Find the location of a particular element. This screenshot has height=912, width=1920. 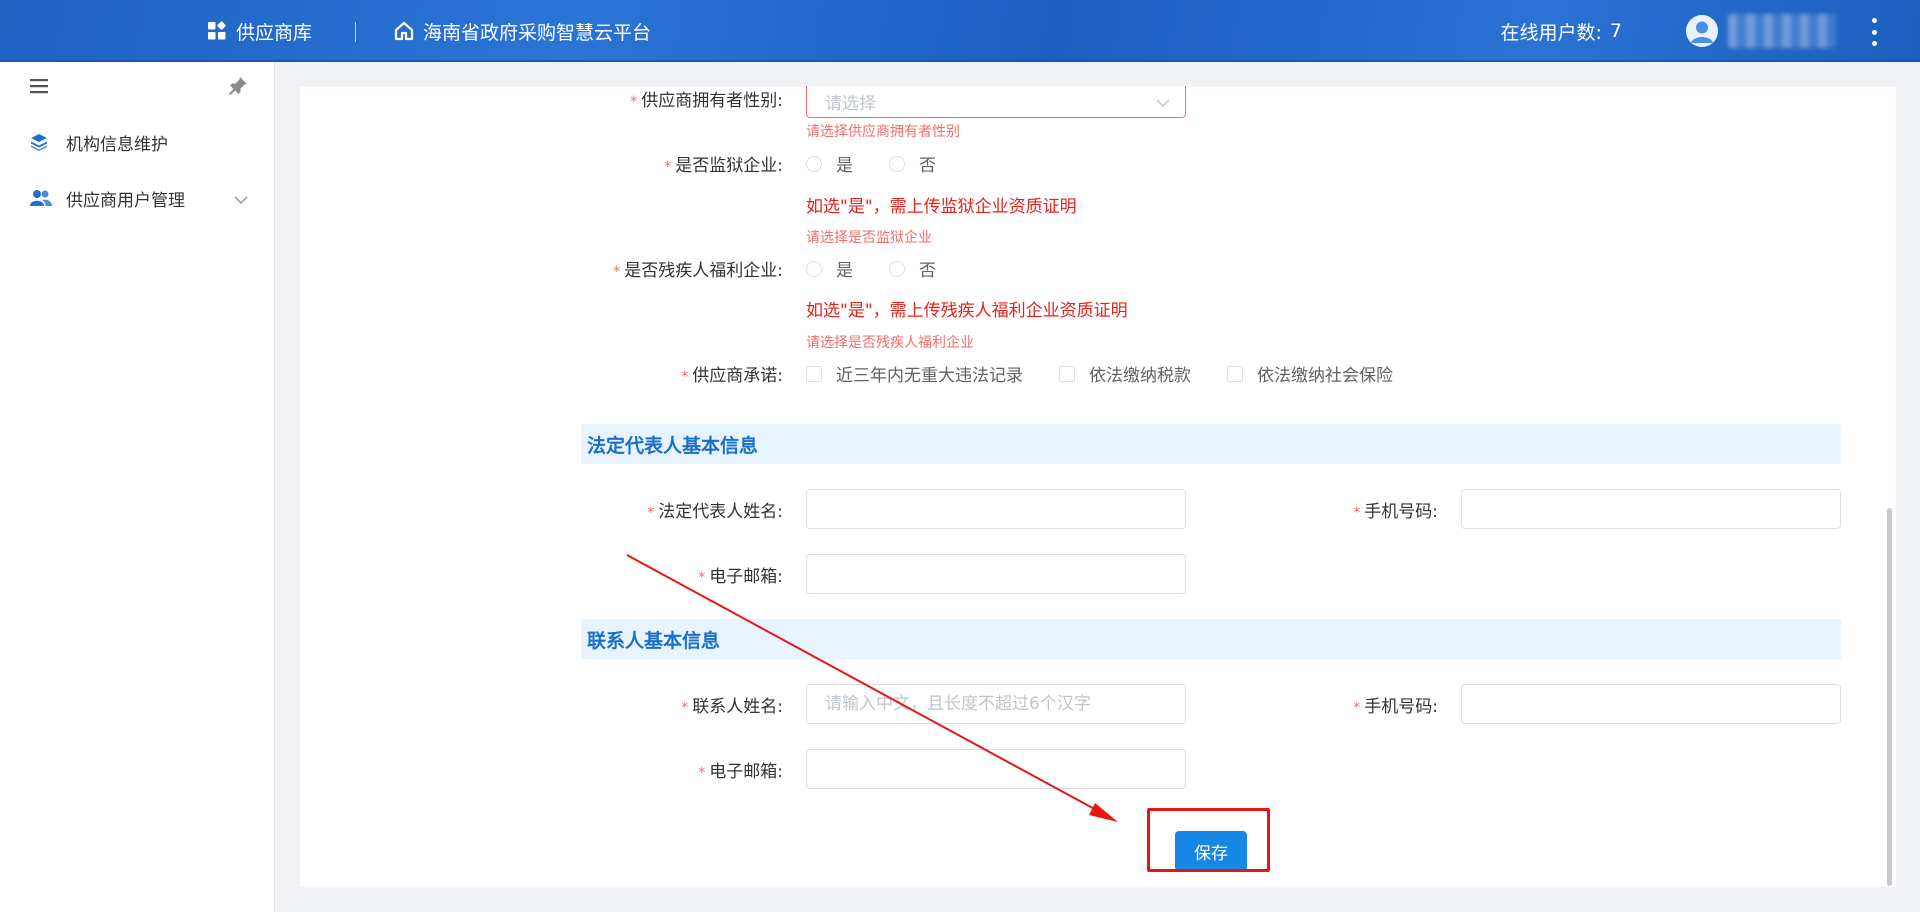

nav-supplier-label: 供应商库 is located at coordinates (274, 32).